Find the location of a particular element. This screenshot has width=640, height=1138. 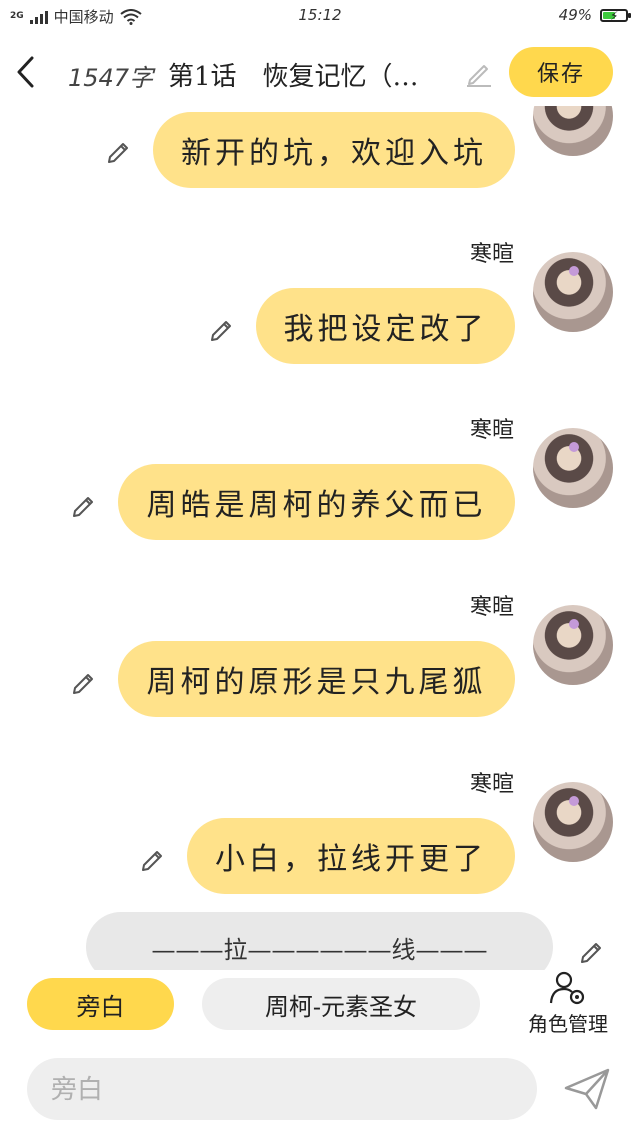

message-bubble: 新开的坑，欢迎入坑 is located at coordinates (334, 150).